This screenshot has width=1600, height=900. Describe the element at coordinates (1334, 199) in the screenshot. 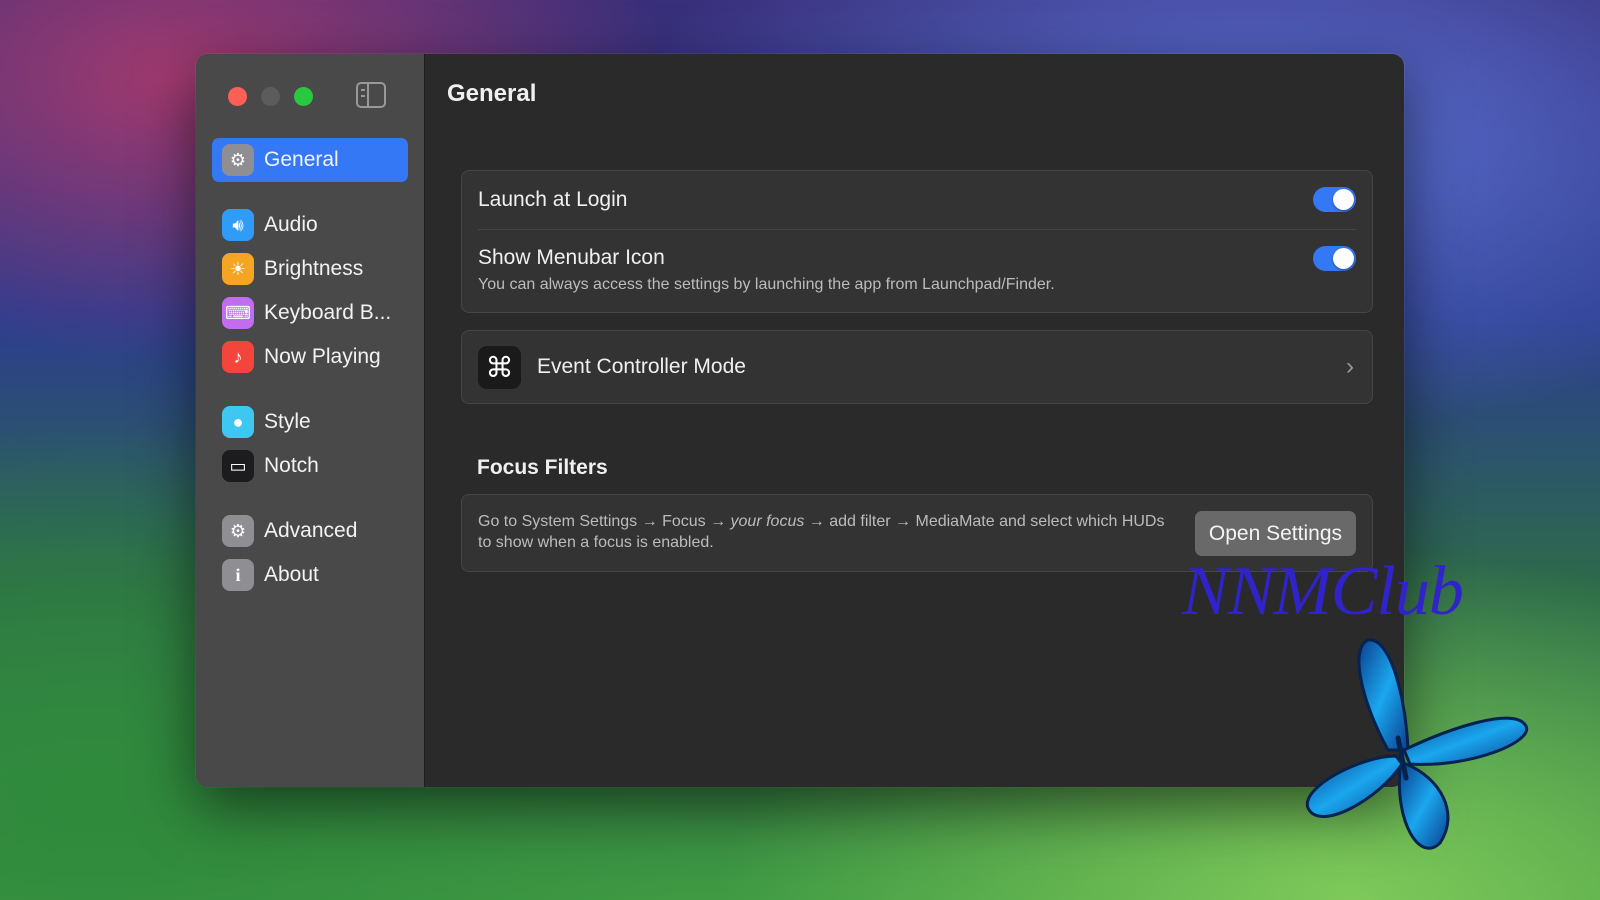

I see `launch-at-login-toggle` at that location.